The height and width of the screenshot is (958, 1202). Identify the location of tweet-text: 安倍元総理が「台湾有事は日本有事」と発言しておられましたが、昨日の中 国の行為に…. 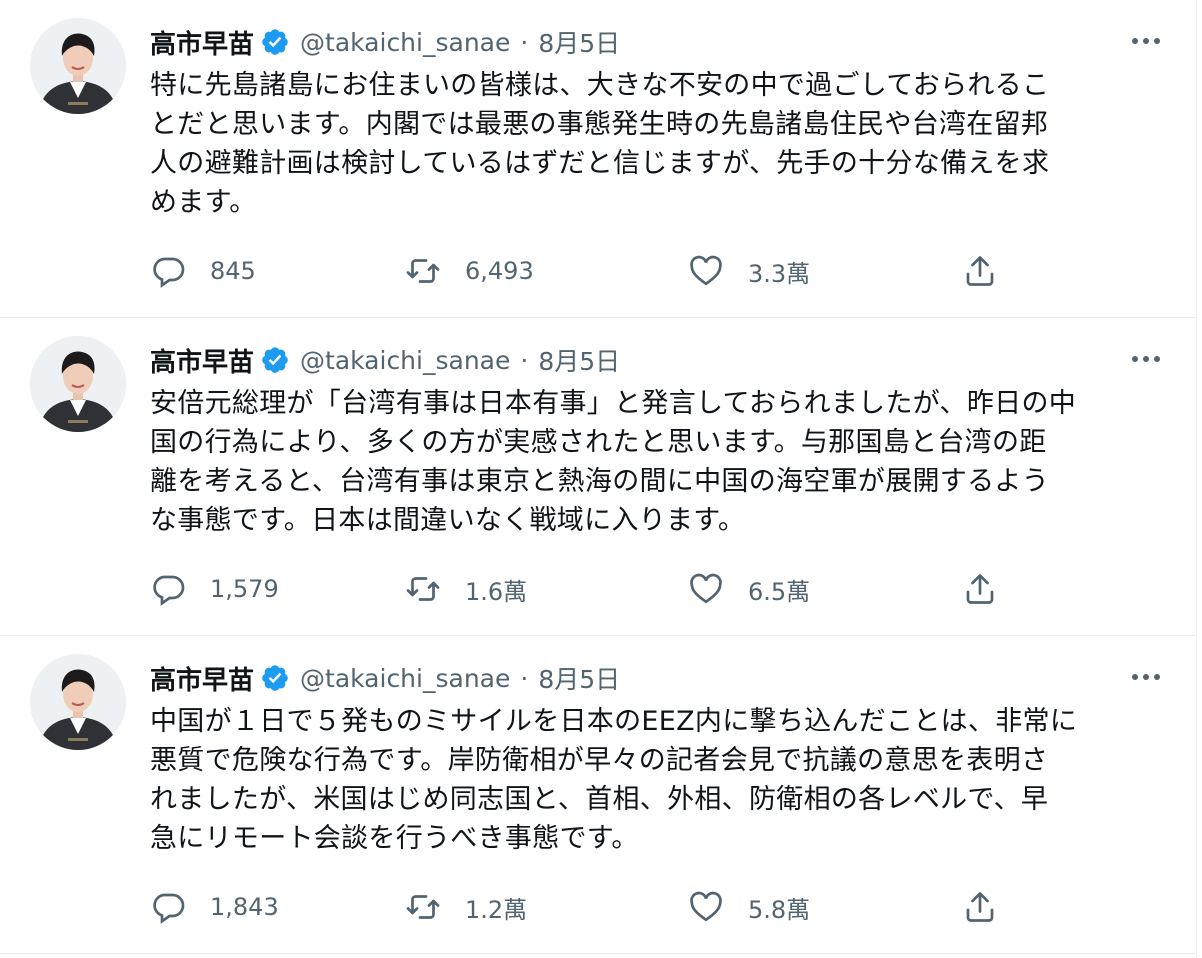
(613, 462).